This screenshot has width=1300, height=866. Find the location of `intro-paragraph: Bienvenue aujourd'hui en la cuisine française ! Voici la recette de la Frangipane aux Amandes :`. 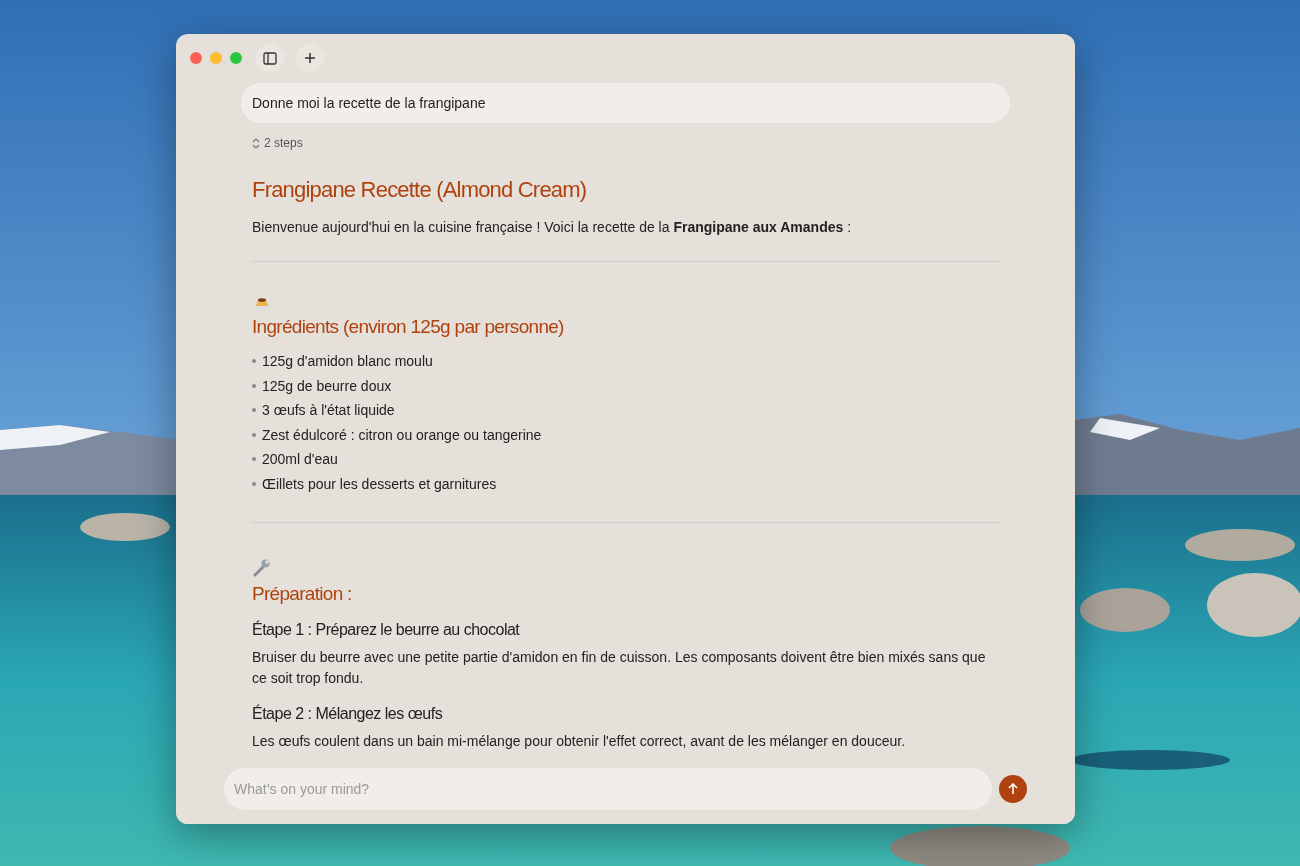

intro-paragraph: Bienvenue aujourd'hui en la cuisine française ! Voici la recette de la Frangipane aux Amandes : is located at coordinates (552, 227).